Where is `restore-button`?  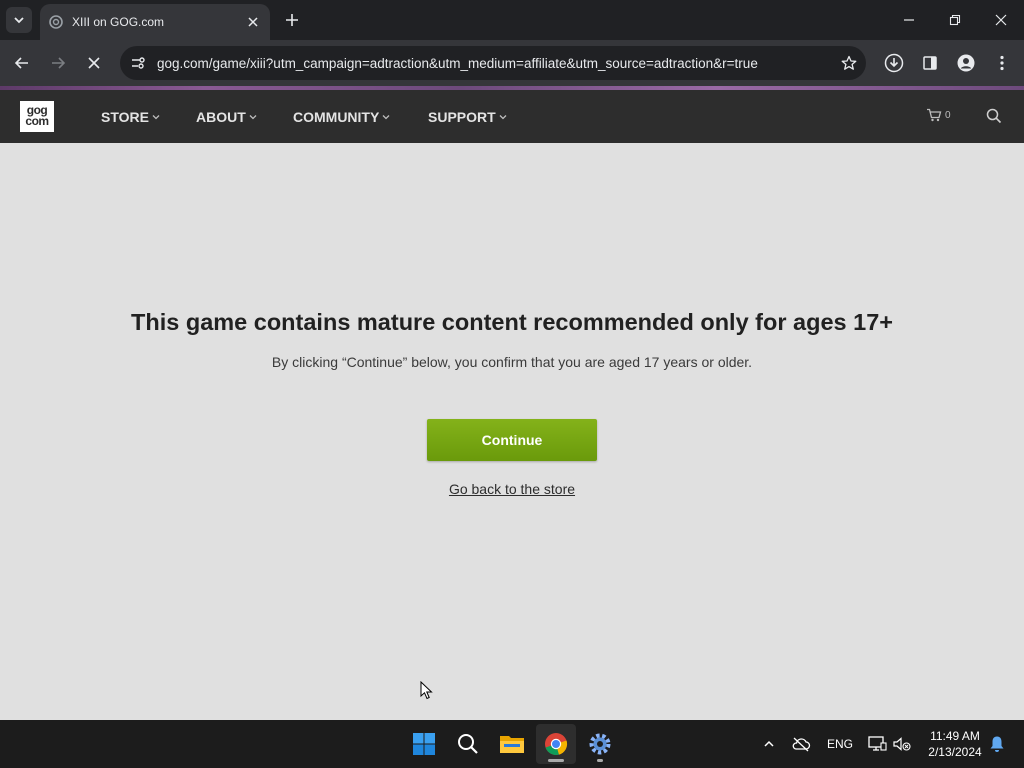
restore-button is located at coordinates (955, 20).